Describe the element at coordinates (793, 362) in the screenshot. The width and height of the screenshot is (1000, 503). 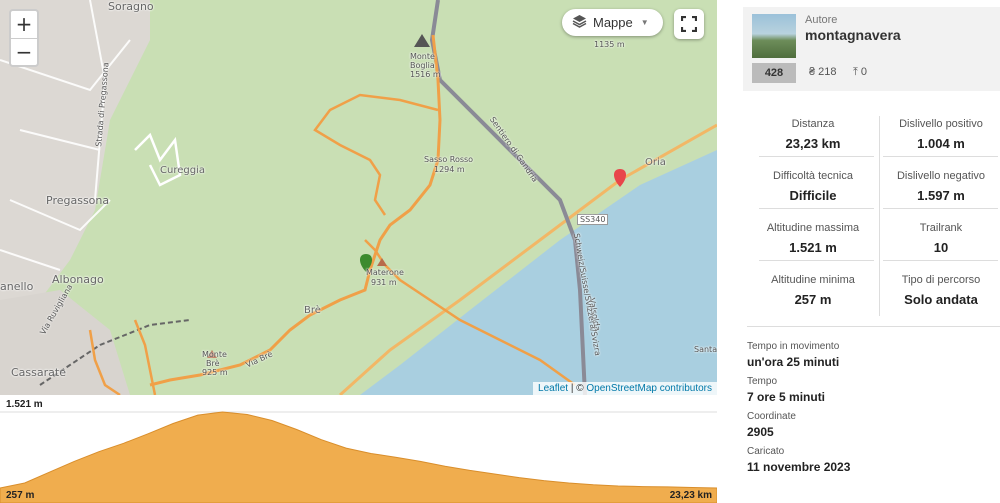
I see `detail-value: un'ora 25 minuti` at that location.